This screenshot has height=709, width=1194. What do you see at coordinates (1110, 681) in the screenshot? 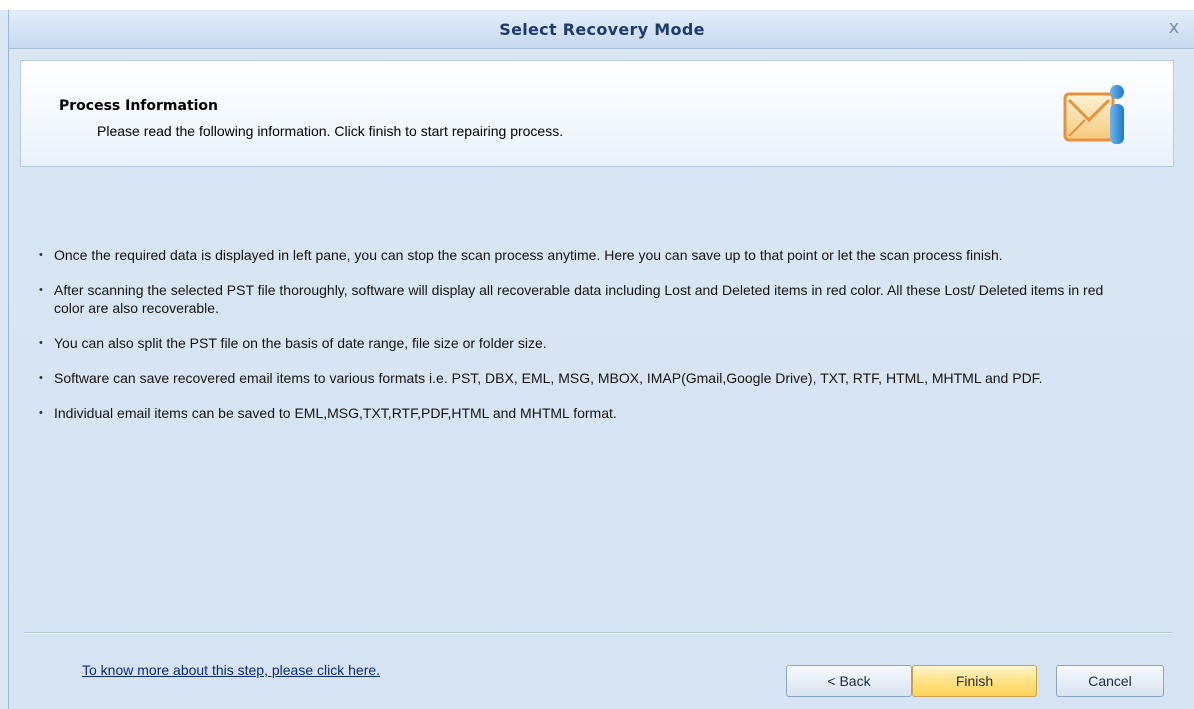
I see `cancel-button: Cancel` at bounding box center [1110, 681].